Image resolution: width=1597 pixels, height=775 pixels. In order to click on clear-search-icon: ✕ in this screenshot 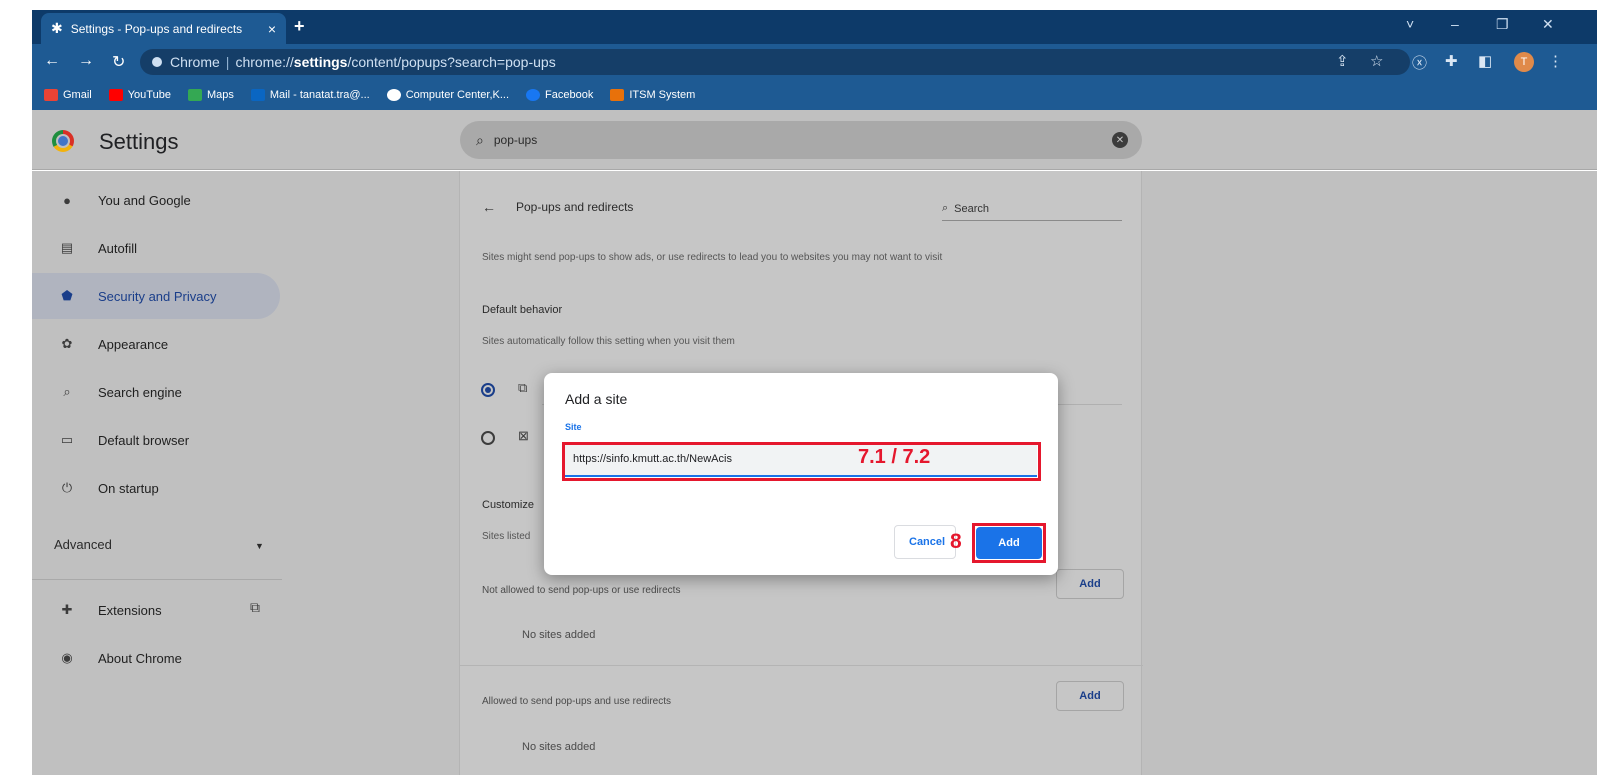, I will do `click(1120, 140)`.